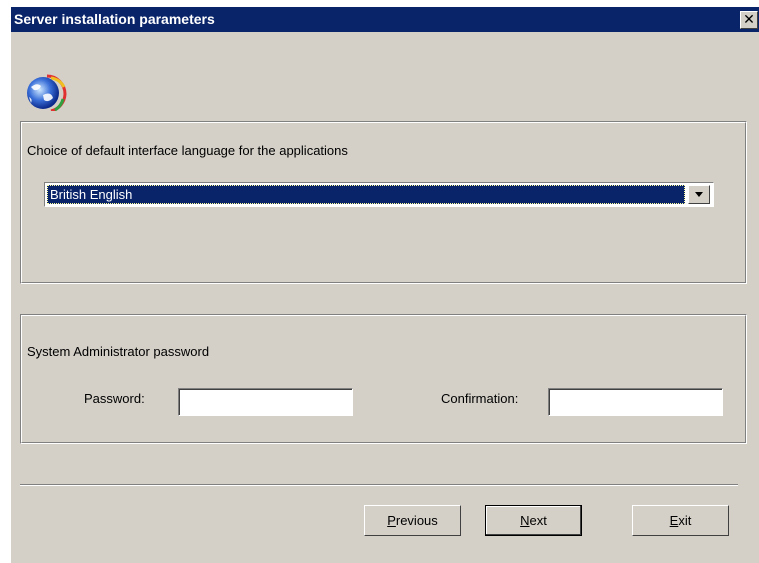  What do you see at coordinates (114, 19) in the screenshot?
I see `window-title: Server installation parameters` at bounding box center [114, 19].